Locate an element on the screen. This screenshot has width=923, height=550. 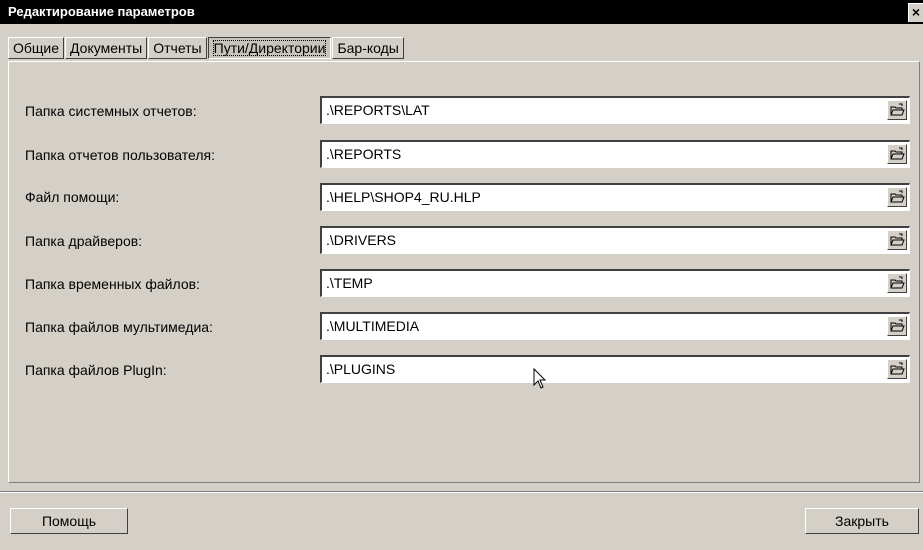
user-reports-folder-field: .\REPORTS is located at coordinates (615, 154).